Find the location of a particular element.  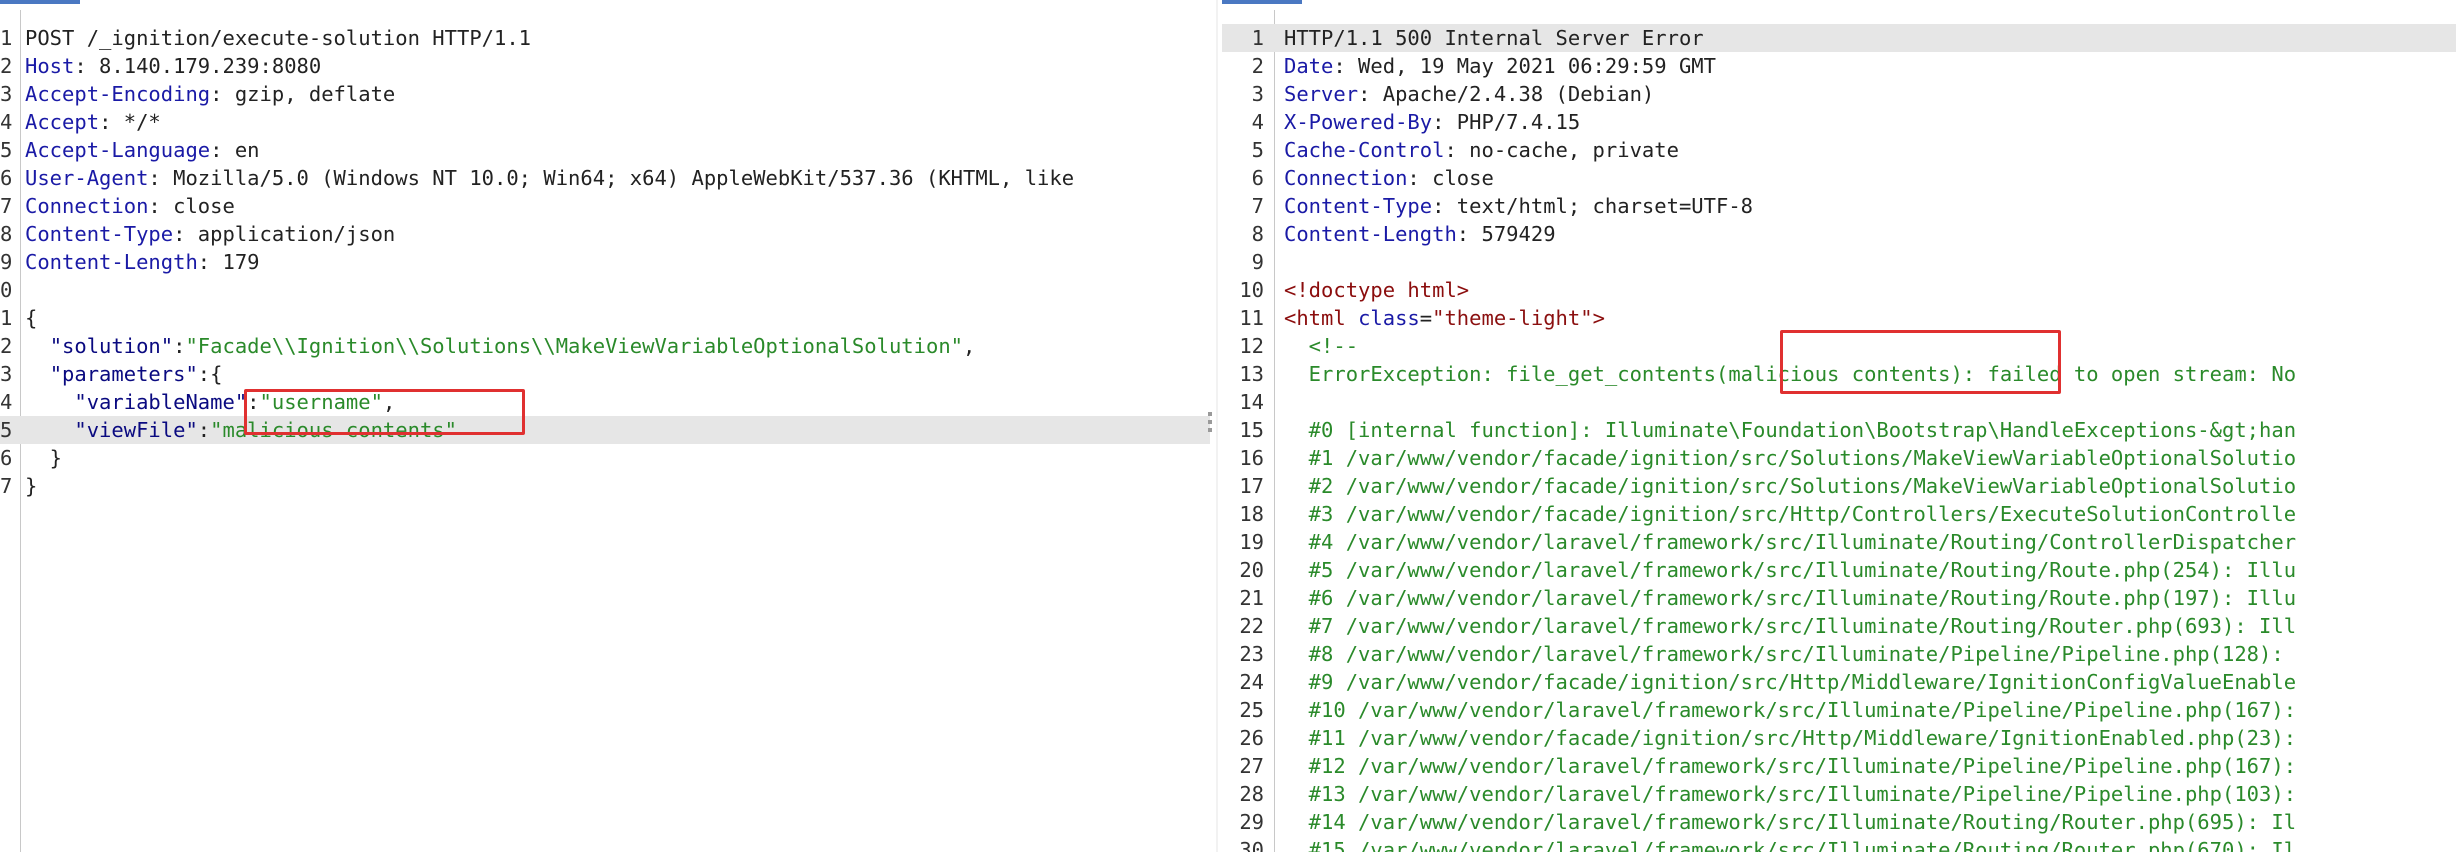

request-line: 2 Host: 8.140.179.239:8080 is located at coordinates (605, 66).